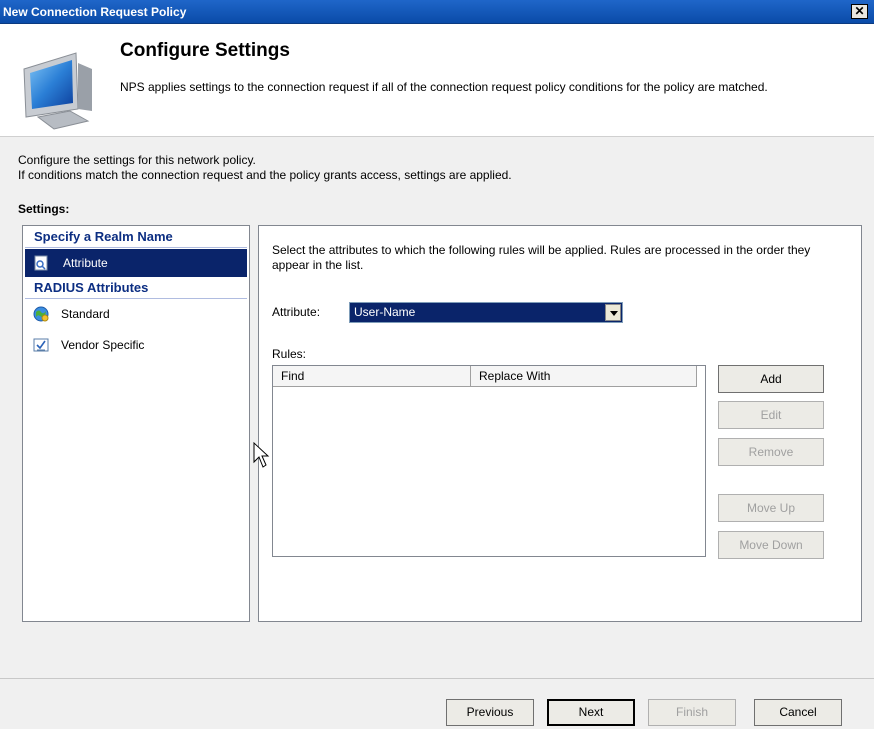 Image resolution: width=874 pixels, height=729 pixels. What do you see at coordinates (205, 50) in the screenshot?
I see `page-title: Configure Settings` at bounding box center [205, 50].